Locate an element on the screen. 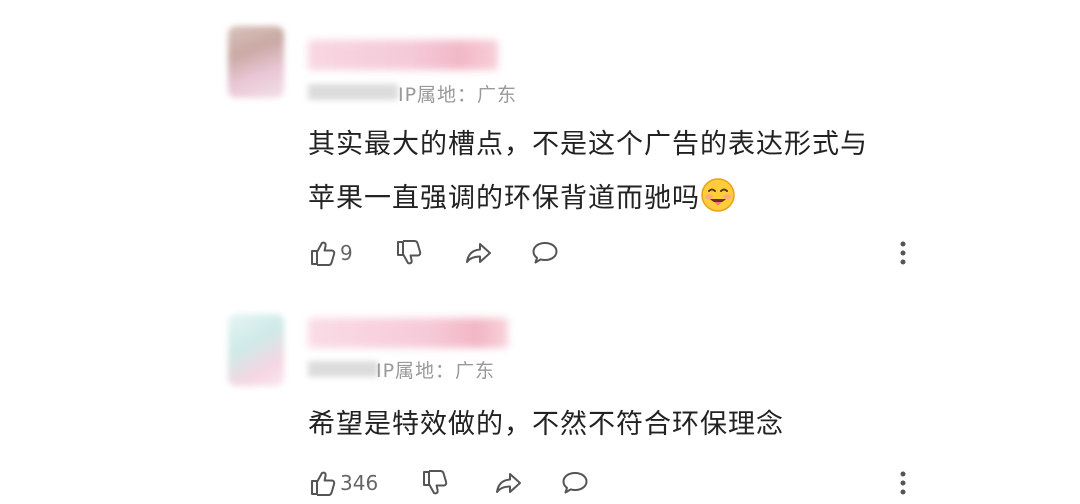 The width and height of the screenshot is (1080, 504). like-count: 9 is located at coordinates (346, 253).